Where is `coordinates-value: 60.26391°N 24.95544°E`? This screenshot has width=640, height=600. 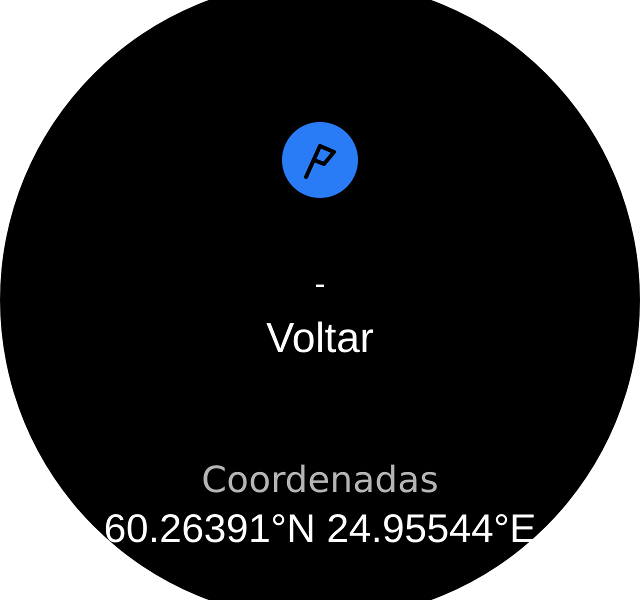 coordinates-value: 60.26391°N 24.95544°E is located at coordinates (320, 529).